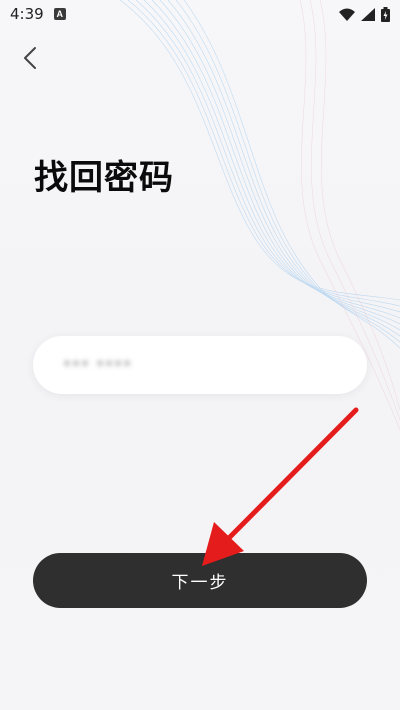 The image size is (400, 710). I want to click on status-left: 4:39 A, so click(38, 14).